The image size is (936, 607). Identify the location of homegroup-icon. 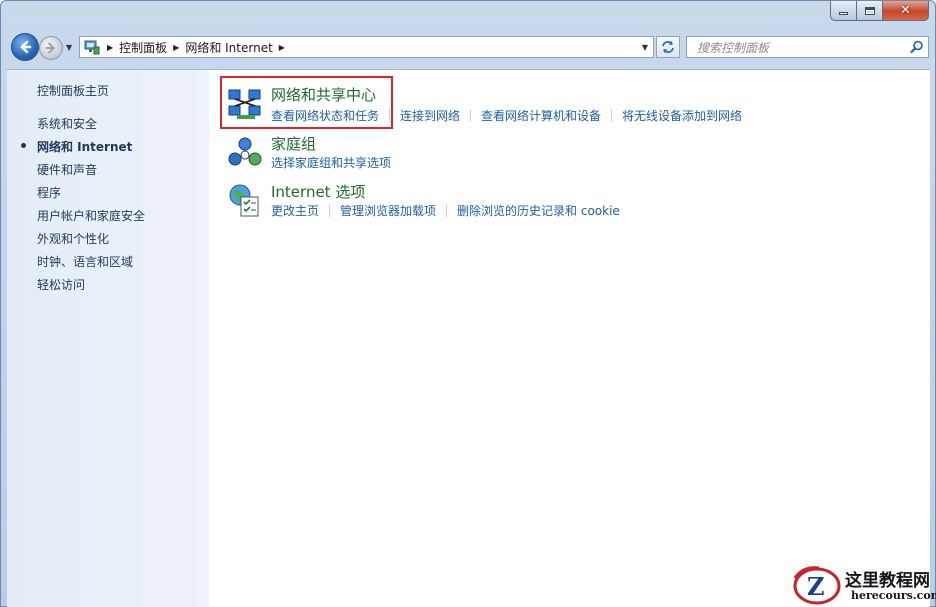
(245, 151).